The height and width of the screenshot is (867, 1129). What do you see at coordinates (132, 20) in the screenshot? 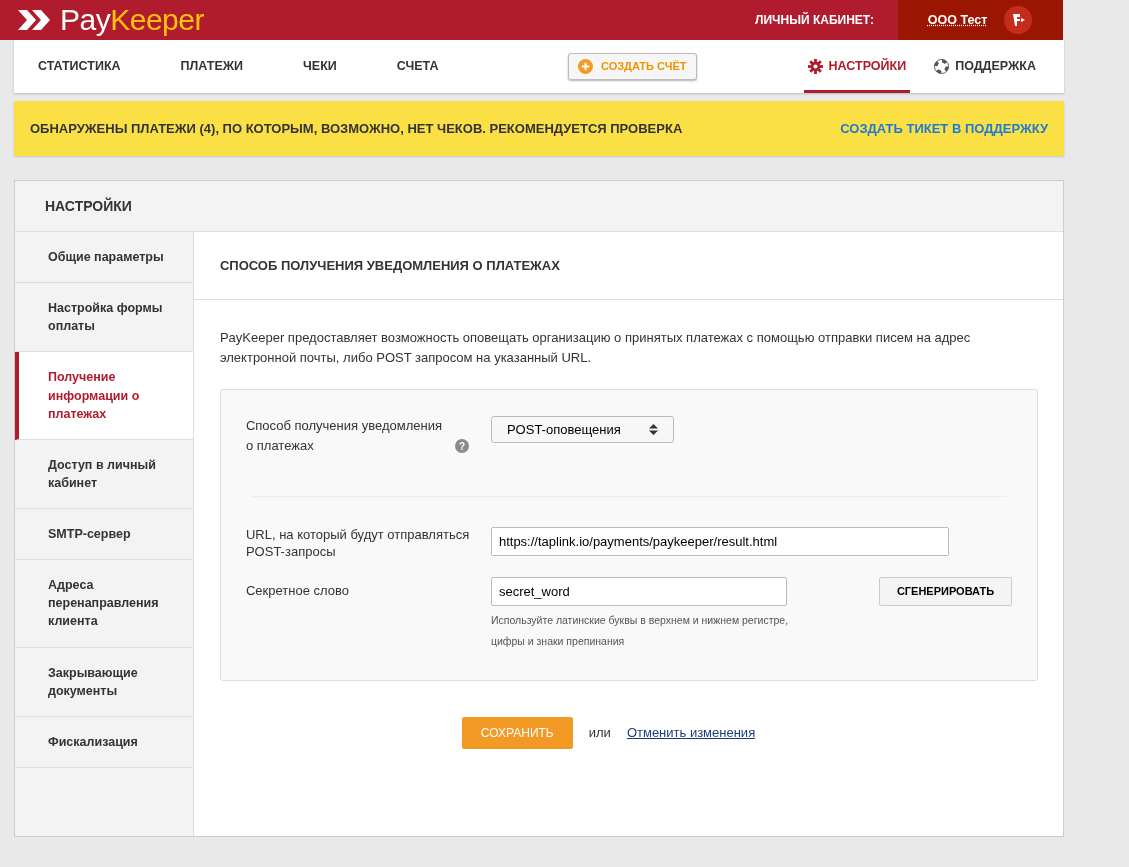
I see `logo: PayKeeper` at bounding box center [132, 20].